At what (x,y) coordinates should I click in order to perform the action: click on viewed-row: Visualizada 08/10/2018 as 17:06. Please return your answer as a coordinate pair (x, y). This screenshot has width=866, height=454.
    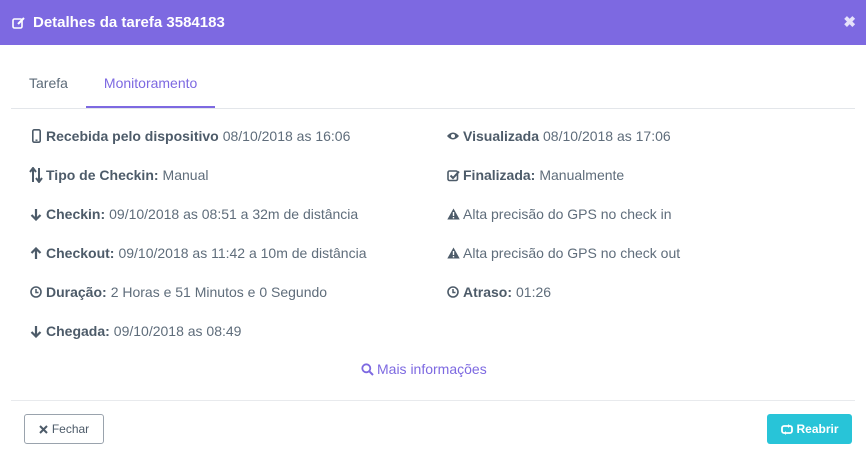
    Looking at the image, I should click on (558, 136).